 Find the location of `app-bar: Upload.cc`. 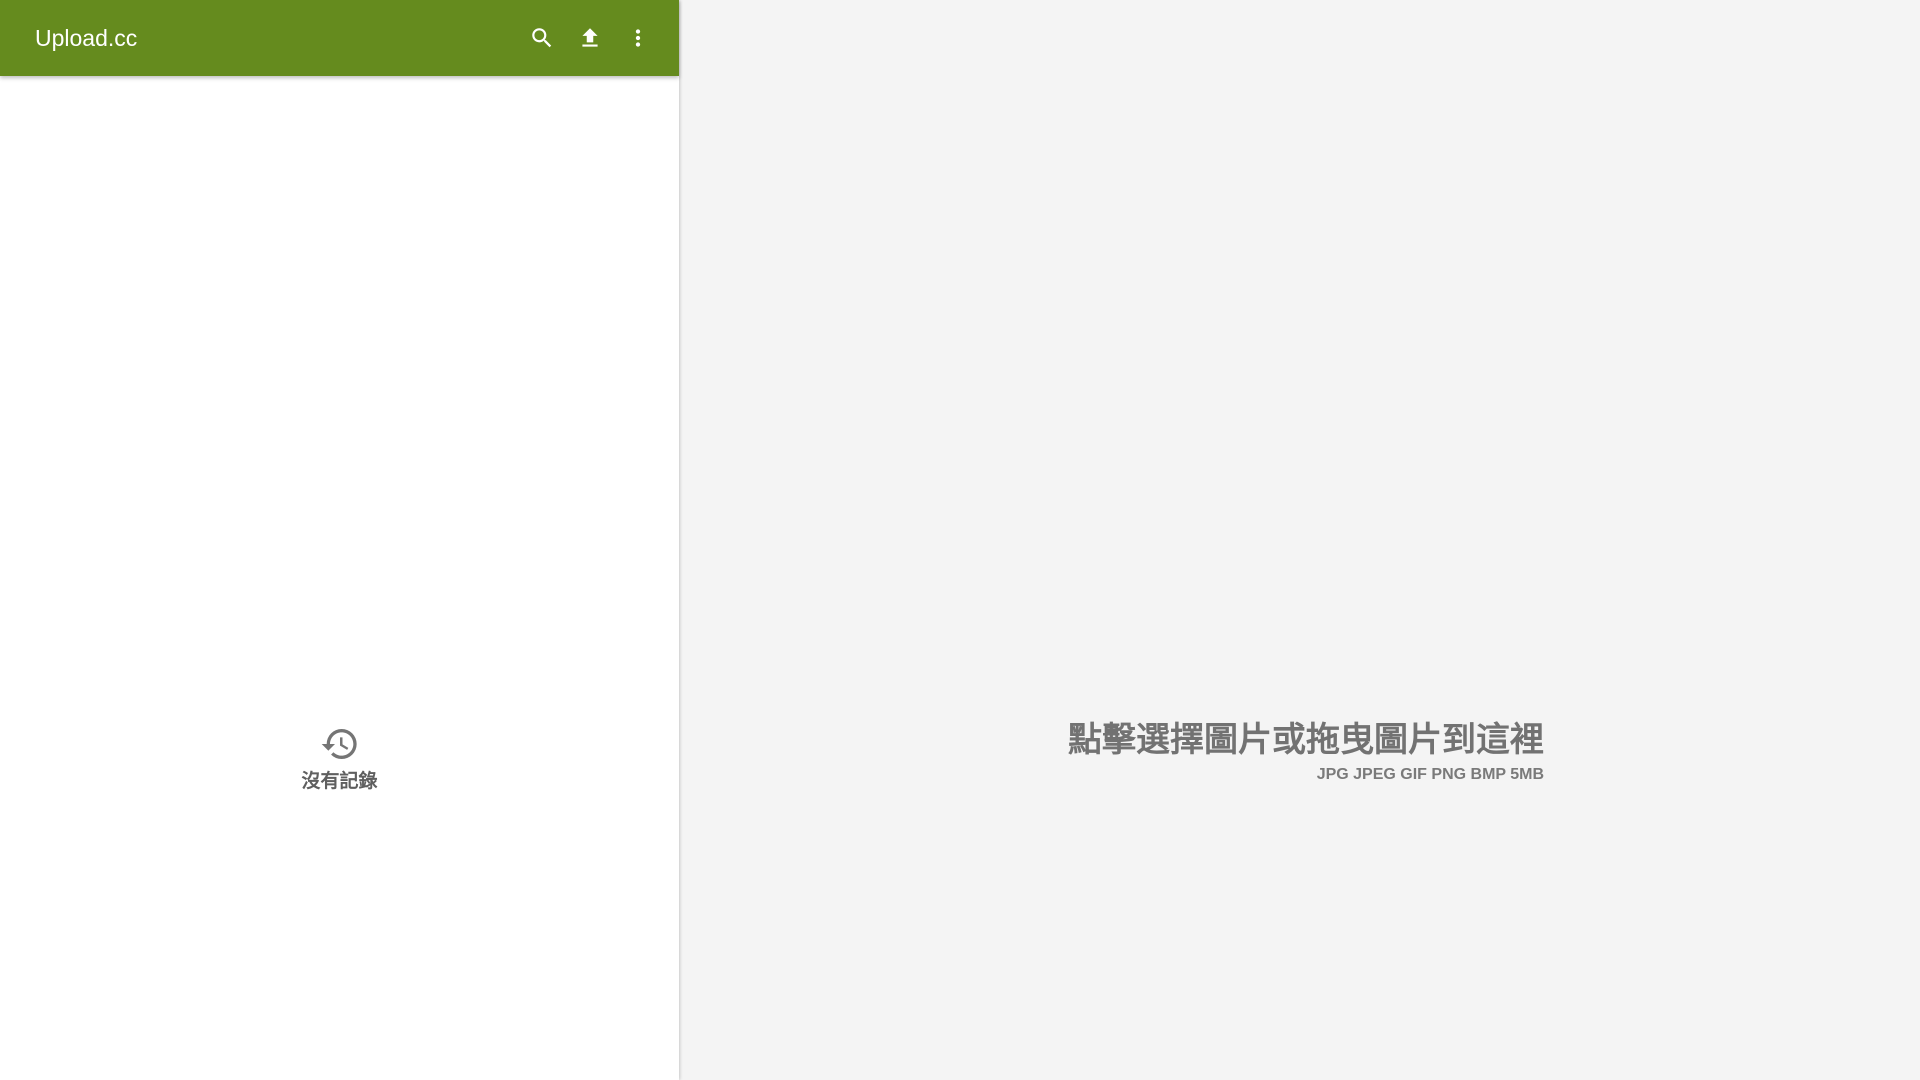

app-bar: Upload.cc is located at coordinates (339, 38).